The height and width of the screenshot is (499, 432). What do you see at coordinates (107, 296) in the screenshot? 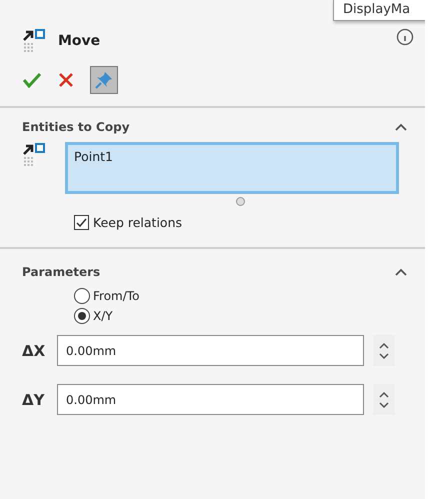
I see `radio-option: From/To` at bounding box center [107, 296].